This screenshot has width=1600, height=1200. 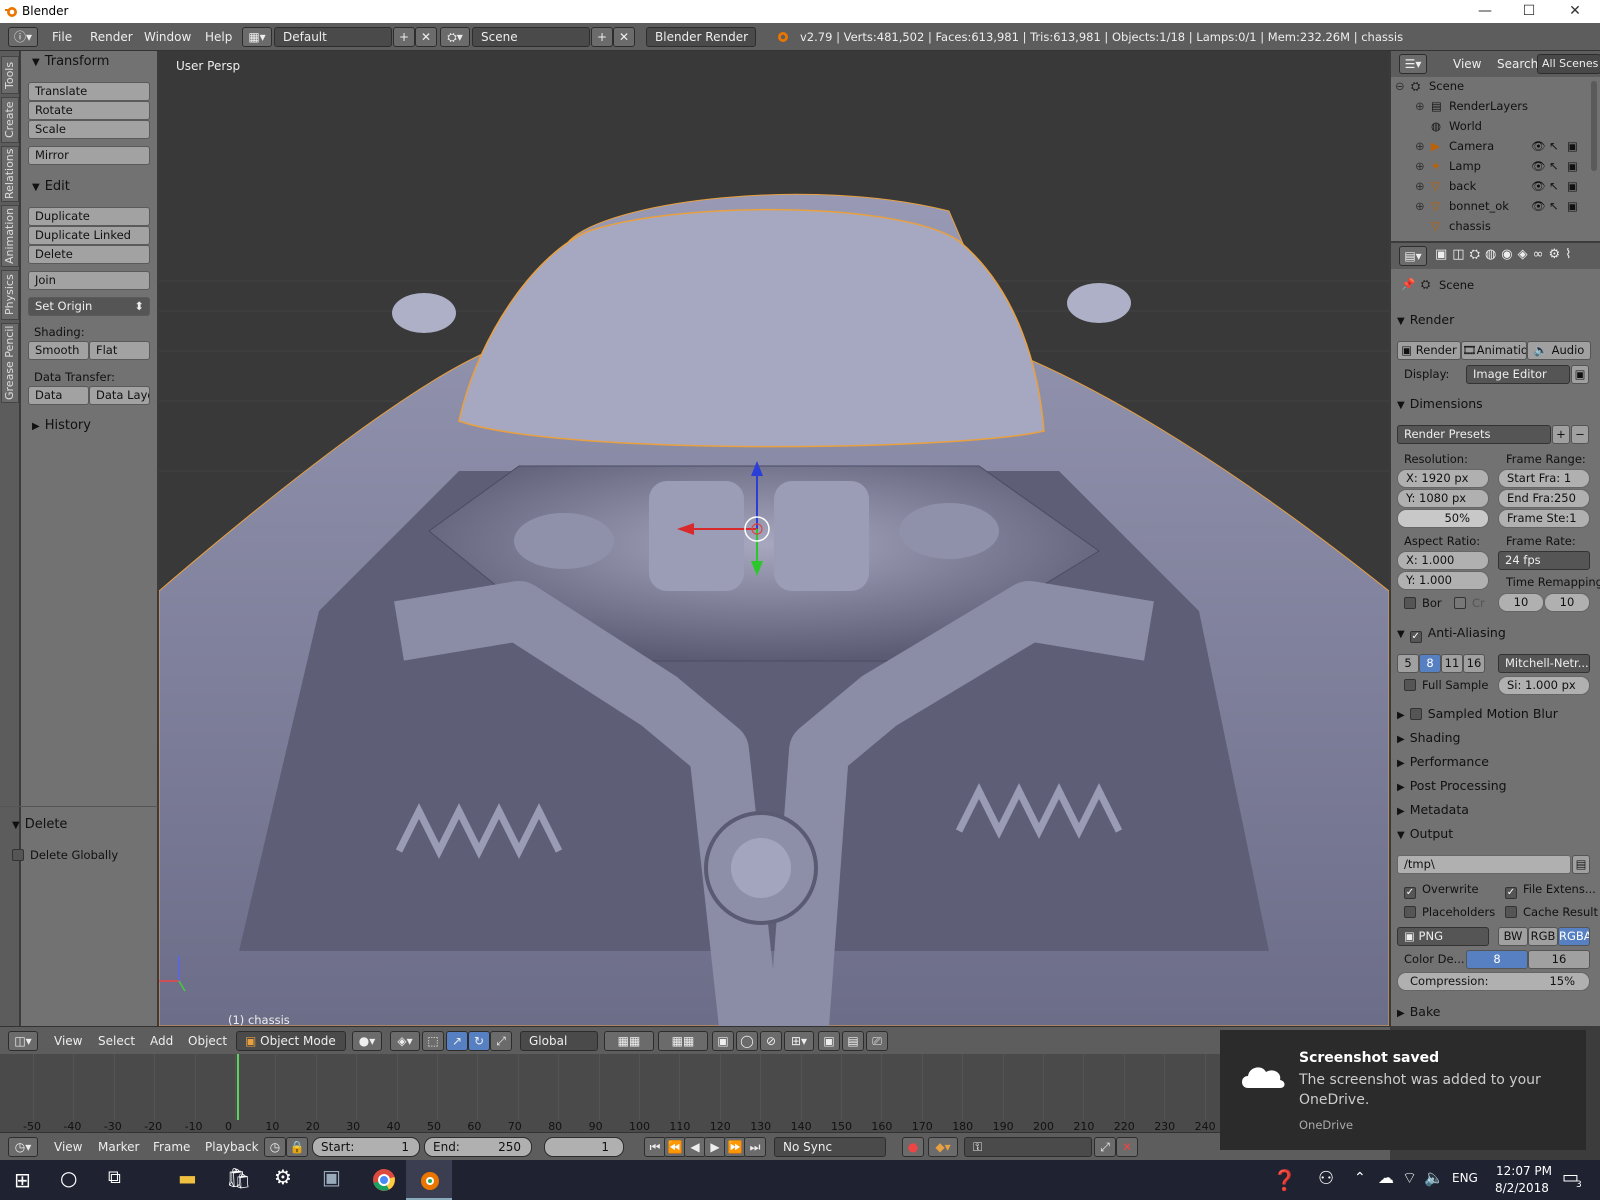 I want to click on scene-icon: ⛭▾, so click(x=455, y=37).